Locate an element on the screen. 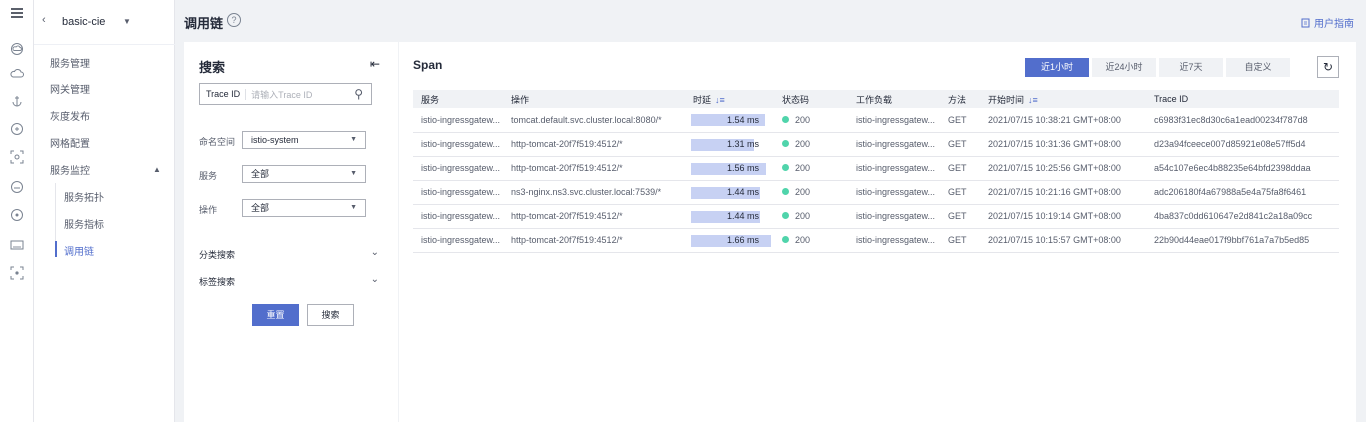 Image resolution: width=1366 pixels, height=422 pixels. cell-start-time: 2021/07/15 10:15:57 GMT+08:00 is located at coordinates (1063, 240).